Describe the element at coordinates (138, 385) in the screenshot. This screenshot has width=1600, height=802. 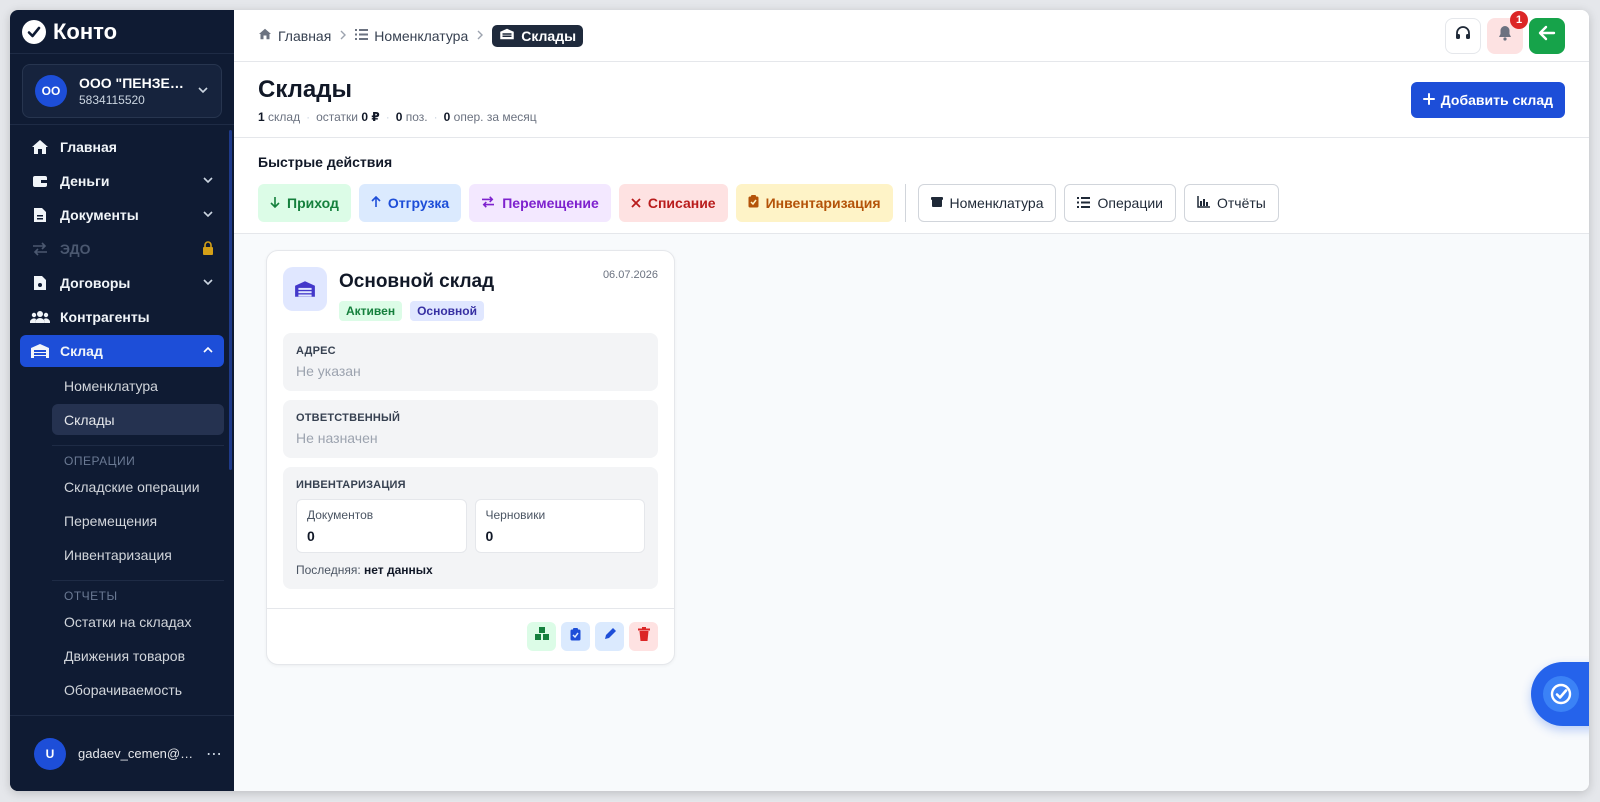
I see `sidebar-item-nomenclature: Номенклатура` at that location.